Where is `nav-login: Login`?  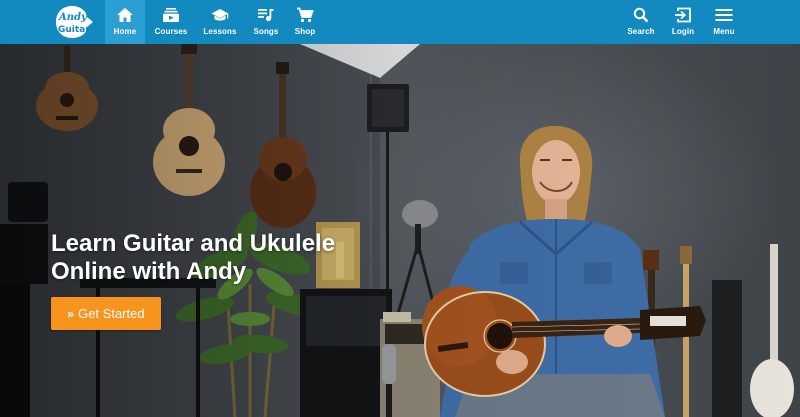 nav-login: Login is located at coordinates (683, 22).